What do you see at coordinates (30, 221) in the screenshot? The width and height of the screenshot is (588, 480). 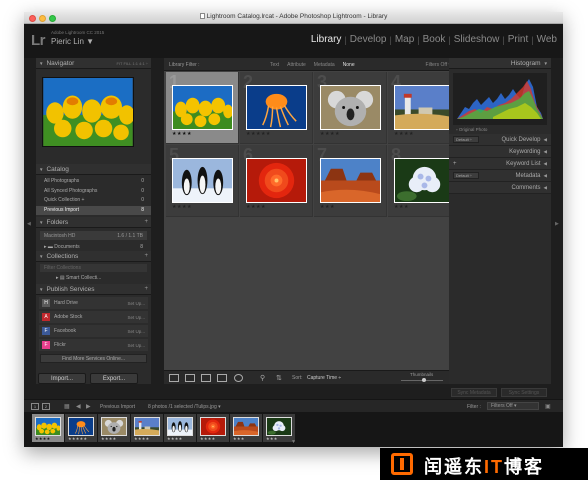 I see `left-panel-toggle: ◀` at bounding box center [30, 221].